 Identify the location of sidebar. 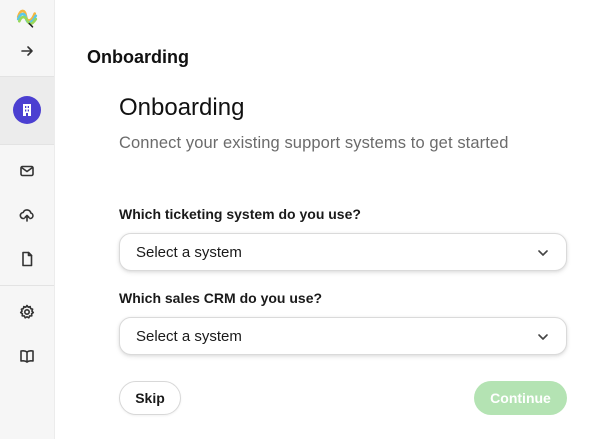
(27, 219).